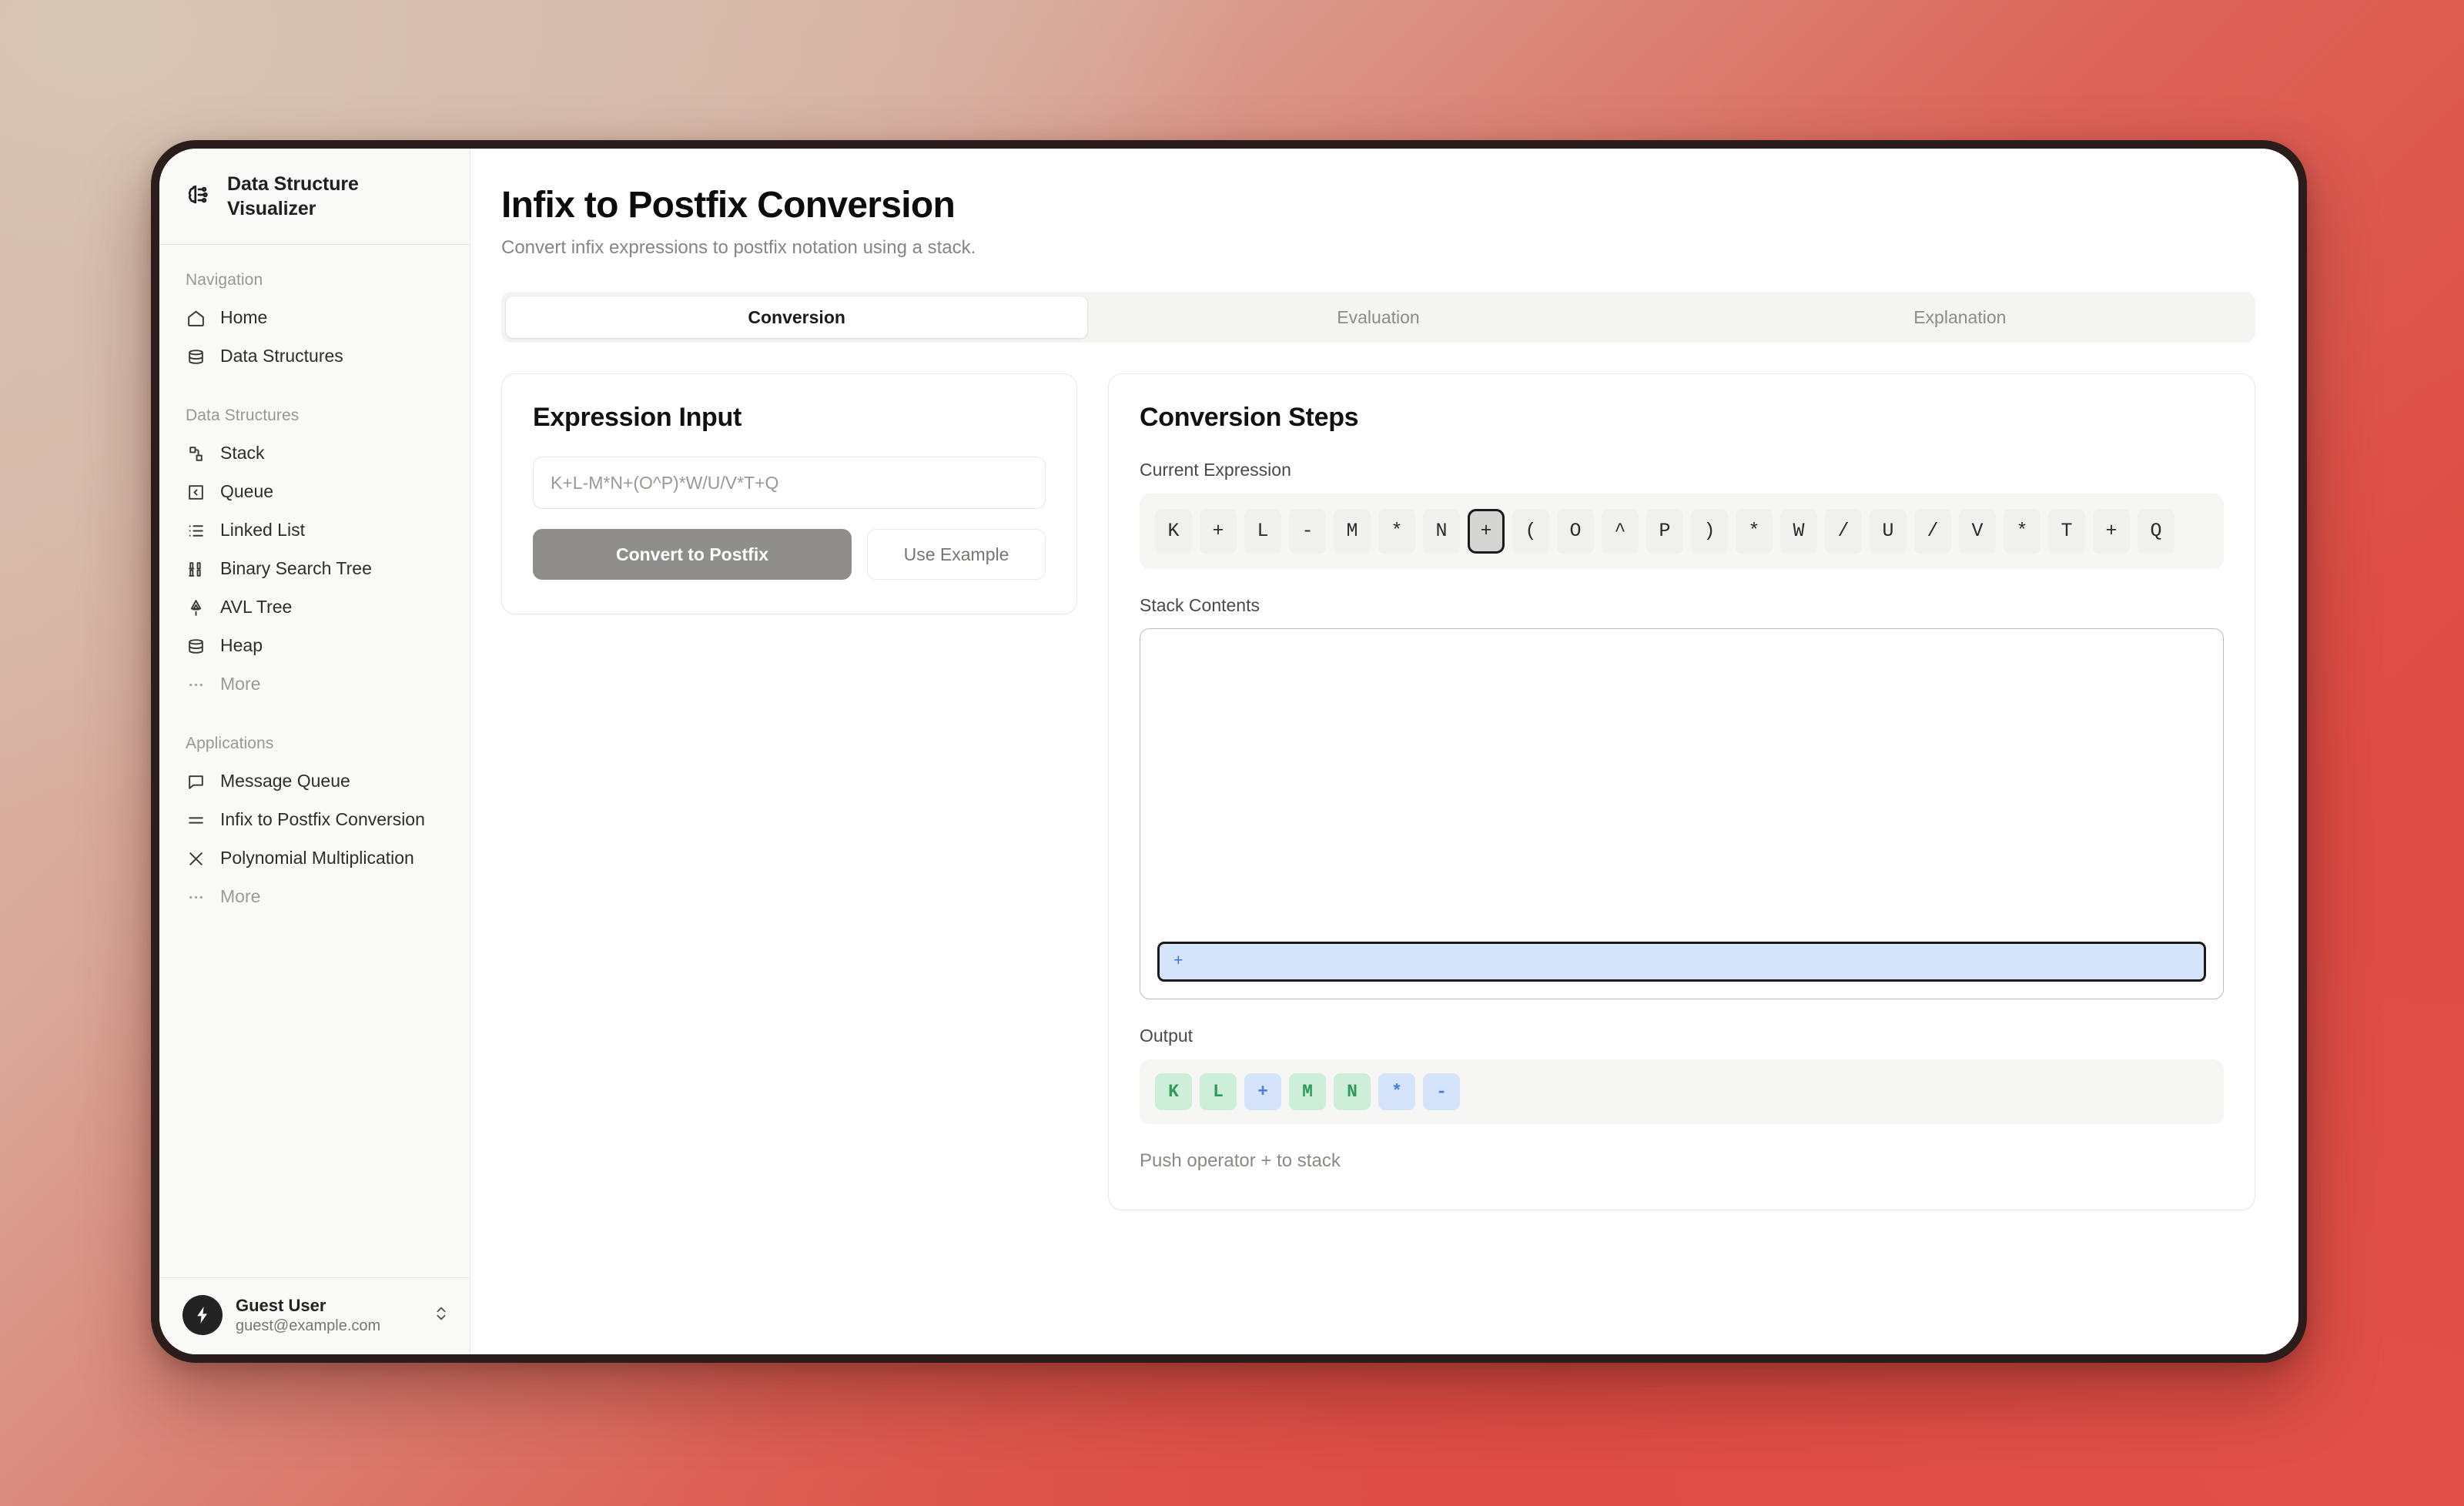  I want to click on output-block: Output K L + M N * -, so click(1682, 1075).